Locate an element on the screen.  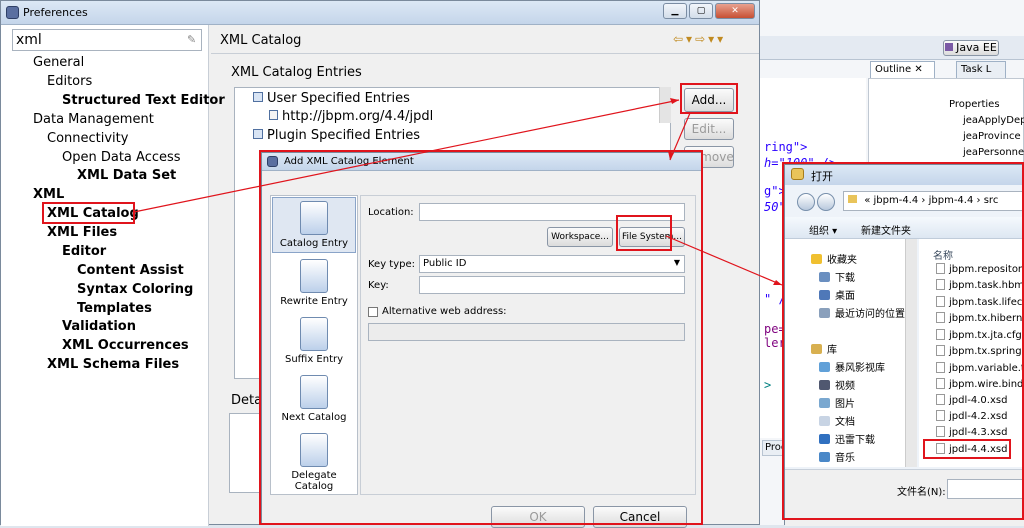
arrow-catalog-to-add is located at coordinates (406, 156).